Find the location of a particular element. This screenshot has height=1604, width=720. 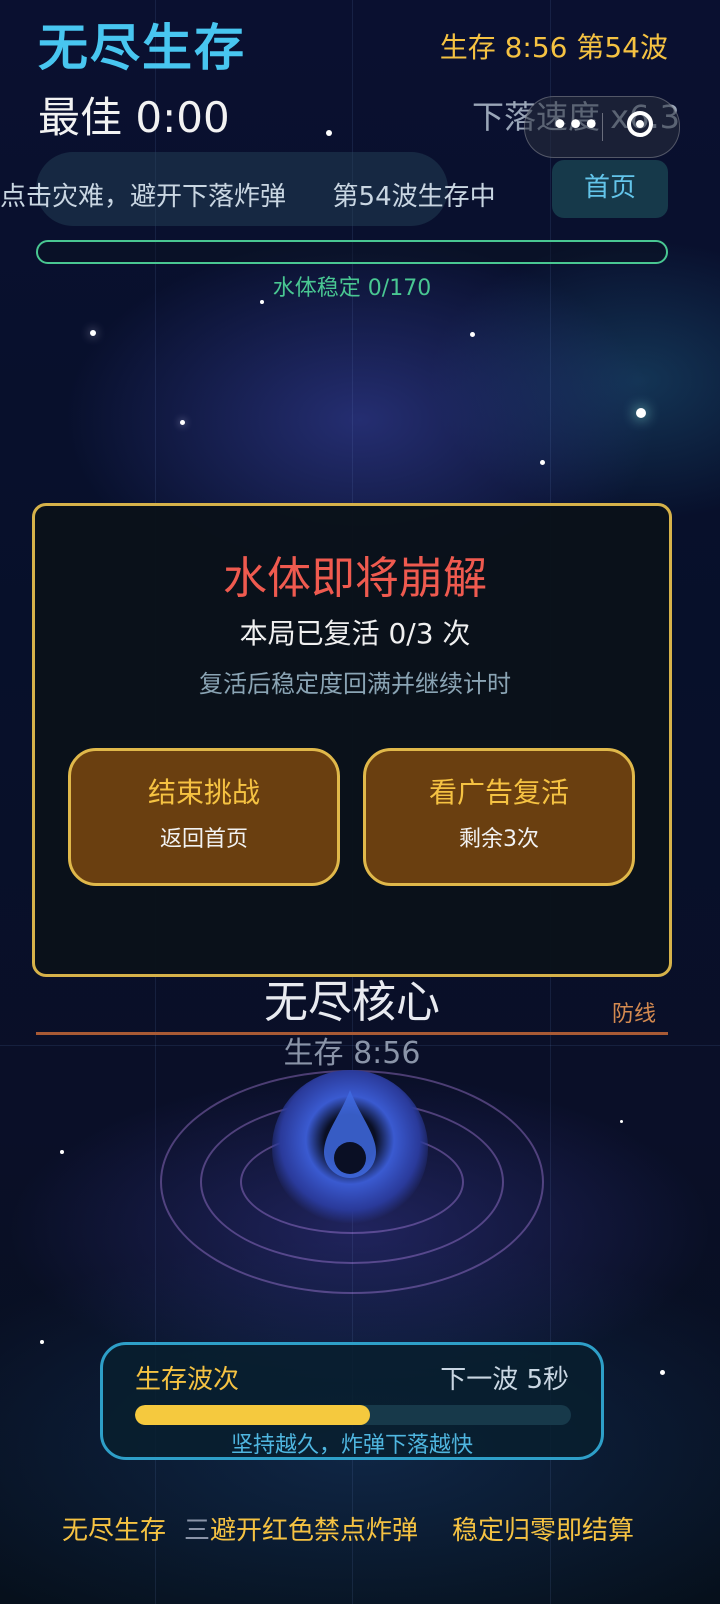

defense-line is located at coordinates (352, 1033).